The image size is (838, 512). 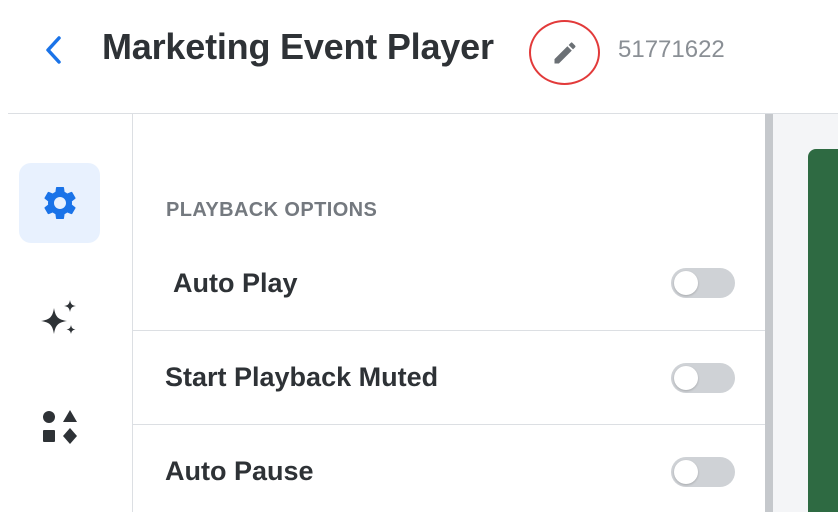 I want to click on option-label: Start Playback Muted, so click(x=302, y=377).